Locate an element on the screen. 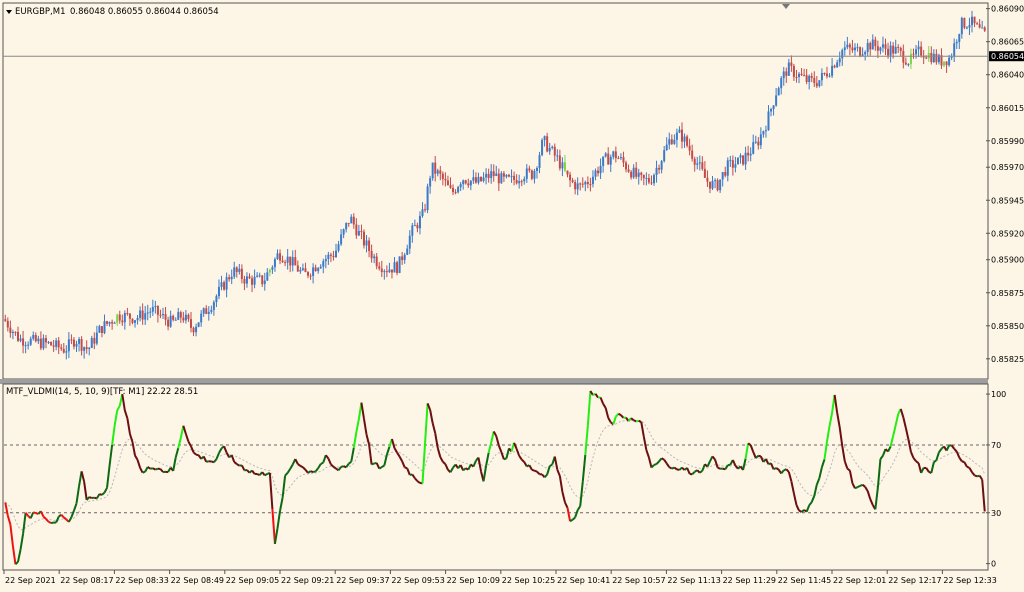 This screenshot has height=592, width=1024. time-tick-label: 22 Sep 2021 is located at coordinates (30, 580).